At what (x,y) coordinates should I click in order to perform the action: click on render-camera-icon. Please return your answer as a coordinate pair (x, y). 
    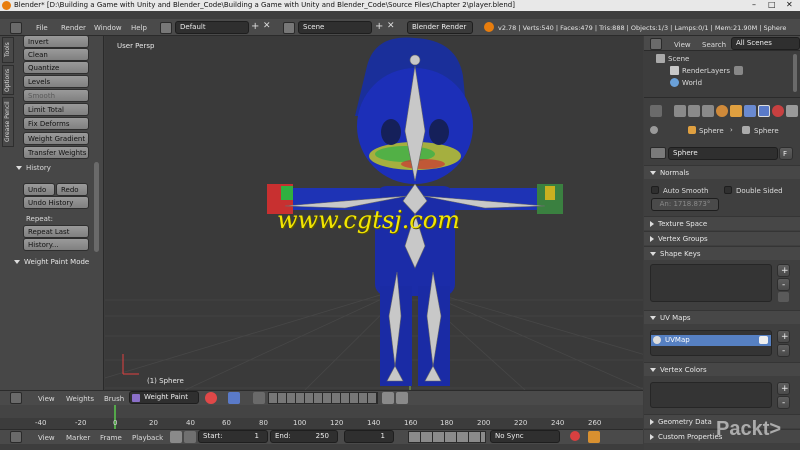
    Looking at the image, I should click on (388, 398).